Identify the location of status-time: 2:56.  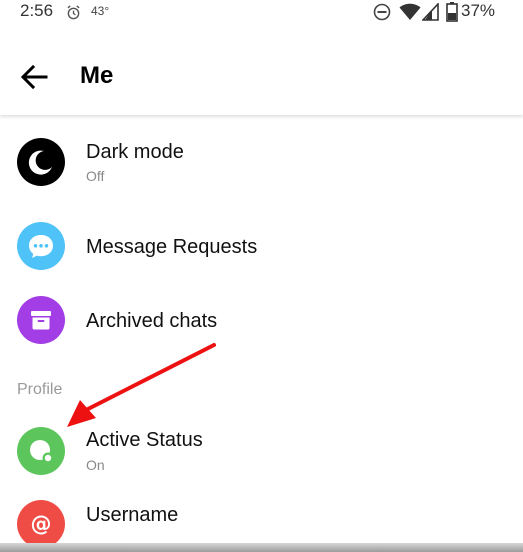
(37, 10).